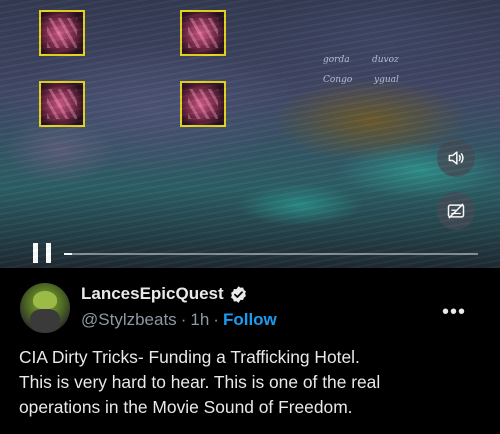 Image resolution: width=500 pixels, height=434 pixels. What do you see at coordinates (35, 253) in the screenshot?
I see `pause-icon` at bounding box center [35, 253].